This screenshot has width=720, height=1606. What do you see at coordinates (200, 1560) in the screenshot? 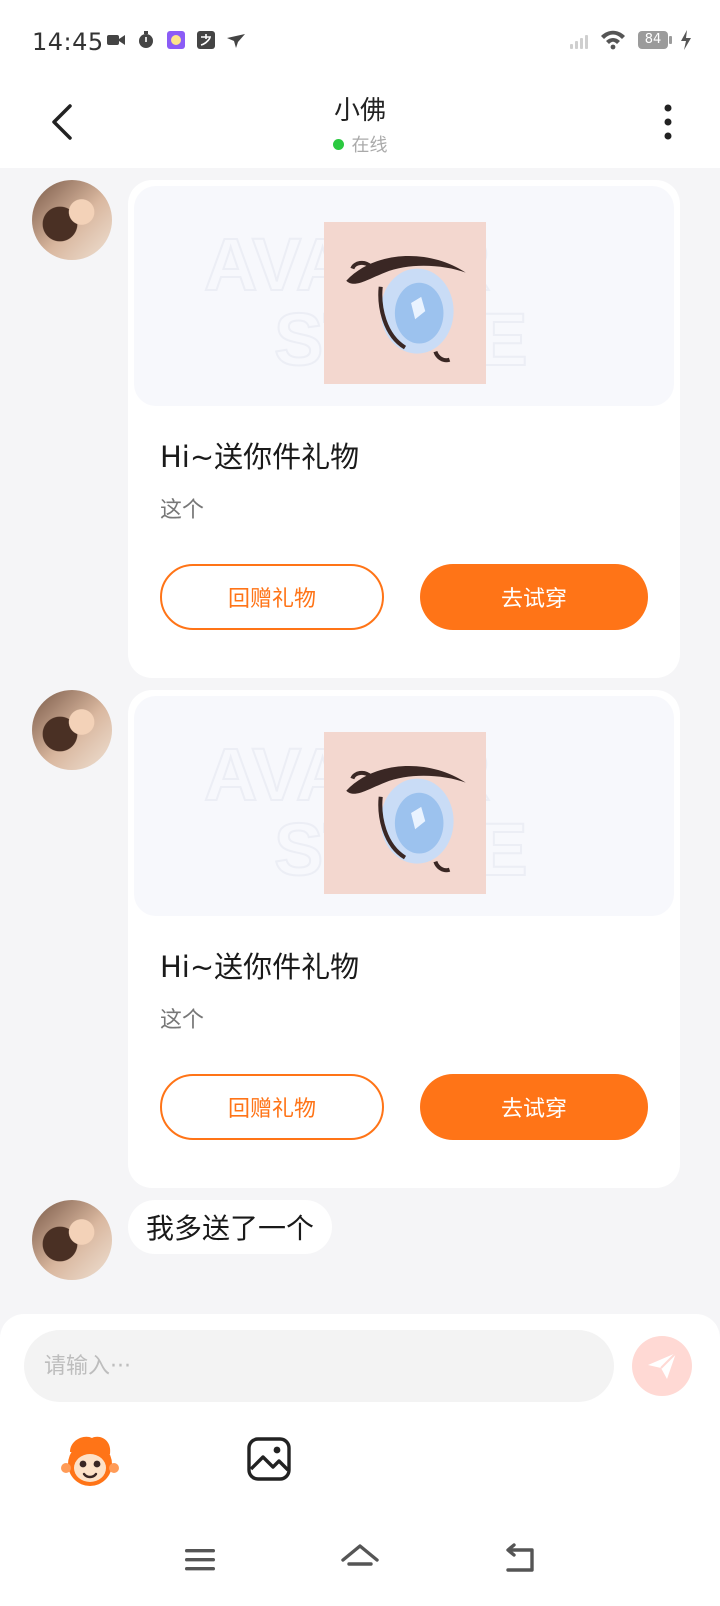
I see `menu-icon` at bounding box center [200, 1560].